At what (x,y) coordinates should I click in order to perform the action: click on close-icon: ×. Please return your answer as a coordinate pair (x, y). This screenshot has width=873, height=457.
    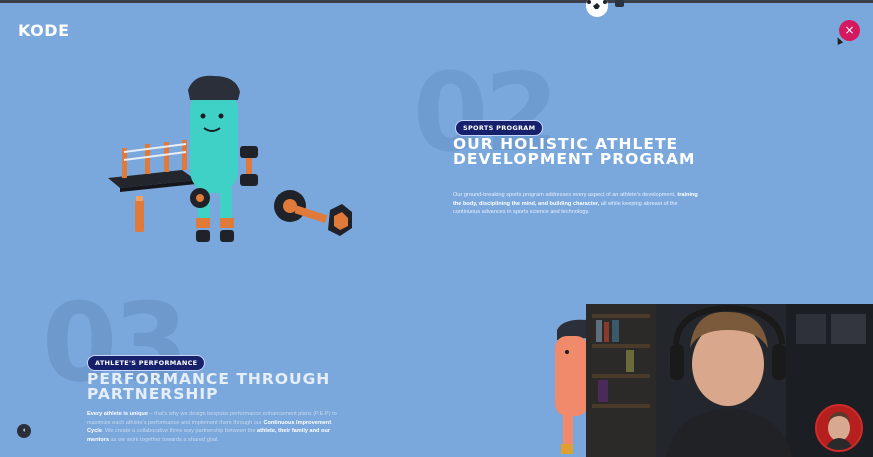
    Looking at the image, I should click on (849, 30).